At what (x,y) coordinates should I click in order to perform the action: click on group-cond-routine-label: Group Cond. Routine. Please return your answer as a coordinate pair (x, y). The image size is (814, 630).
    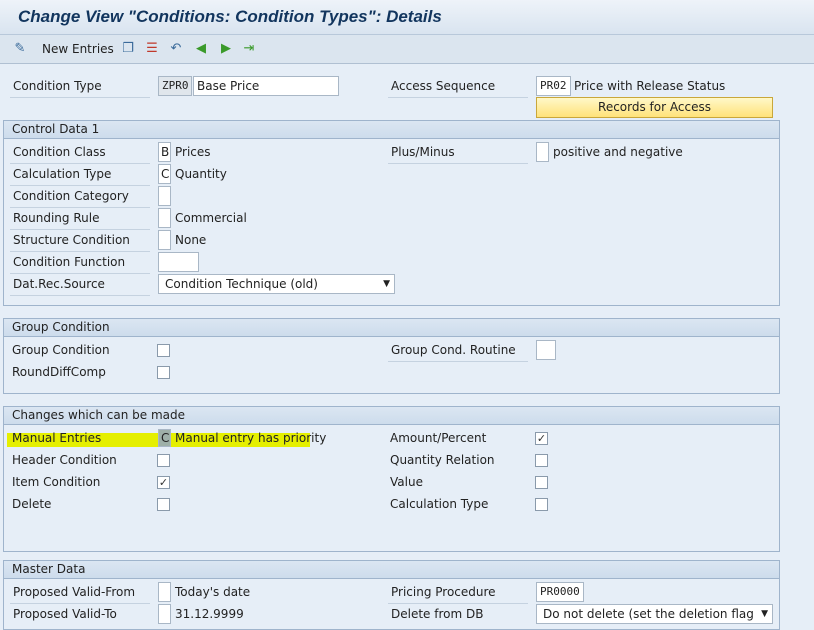
    Looking at the image, I should click on (458, 351).